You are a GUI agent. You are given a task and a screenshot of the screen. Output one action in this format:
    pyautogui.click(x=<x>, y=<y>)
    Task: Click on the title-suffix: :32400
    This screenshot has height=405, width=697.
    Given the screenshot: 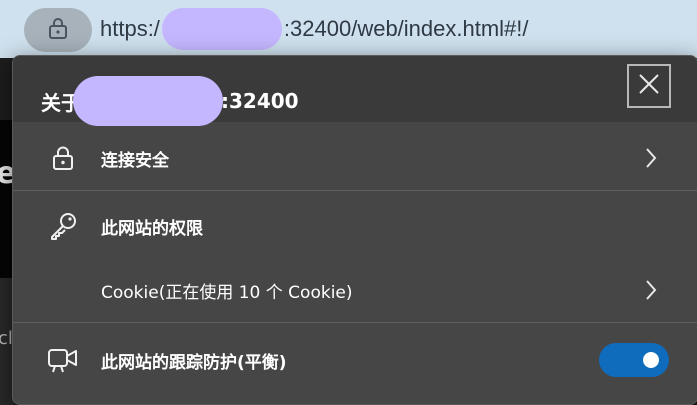 What is the action you would take?
    pyautogui.click(x=260, y=101)
    